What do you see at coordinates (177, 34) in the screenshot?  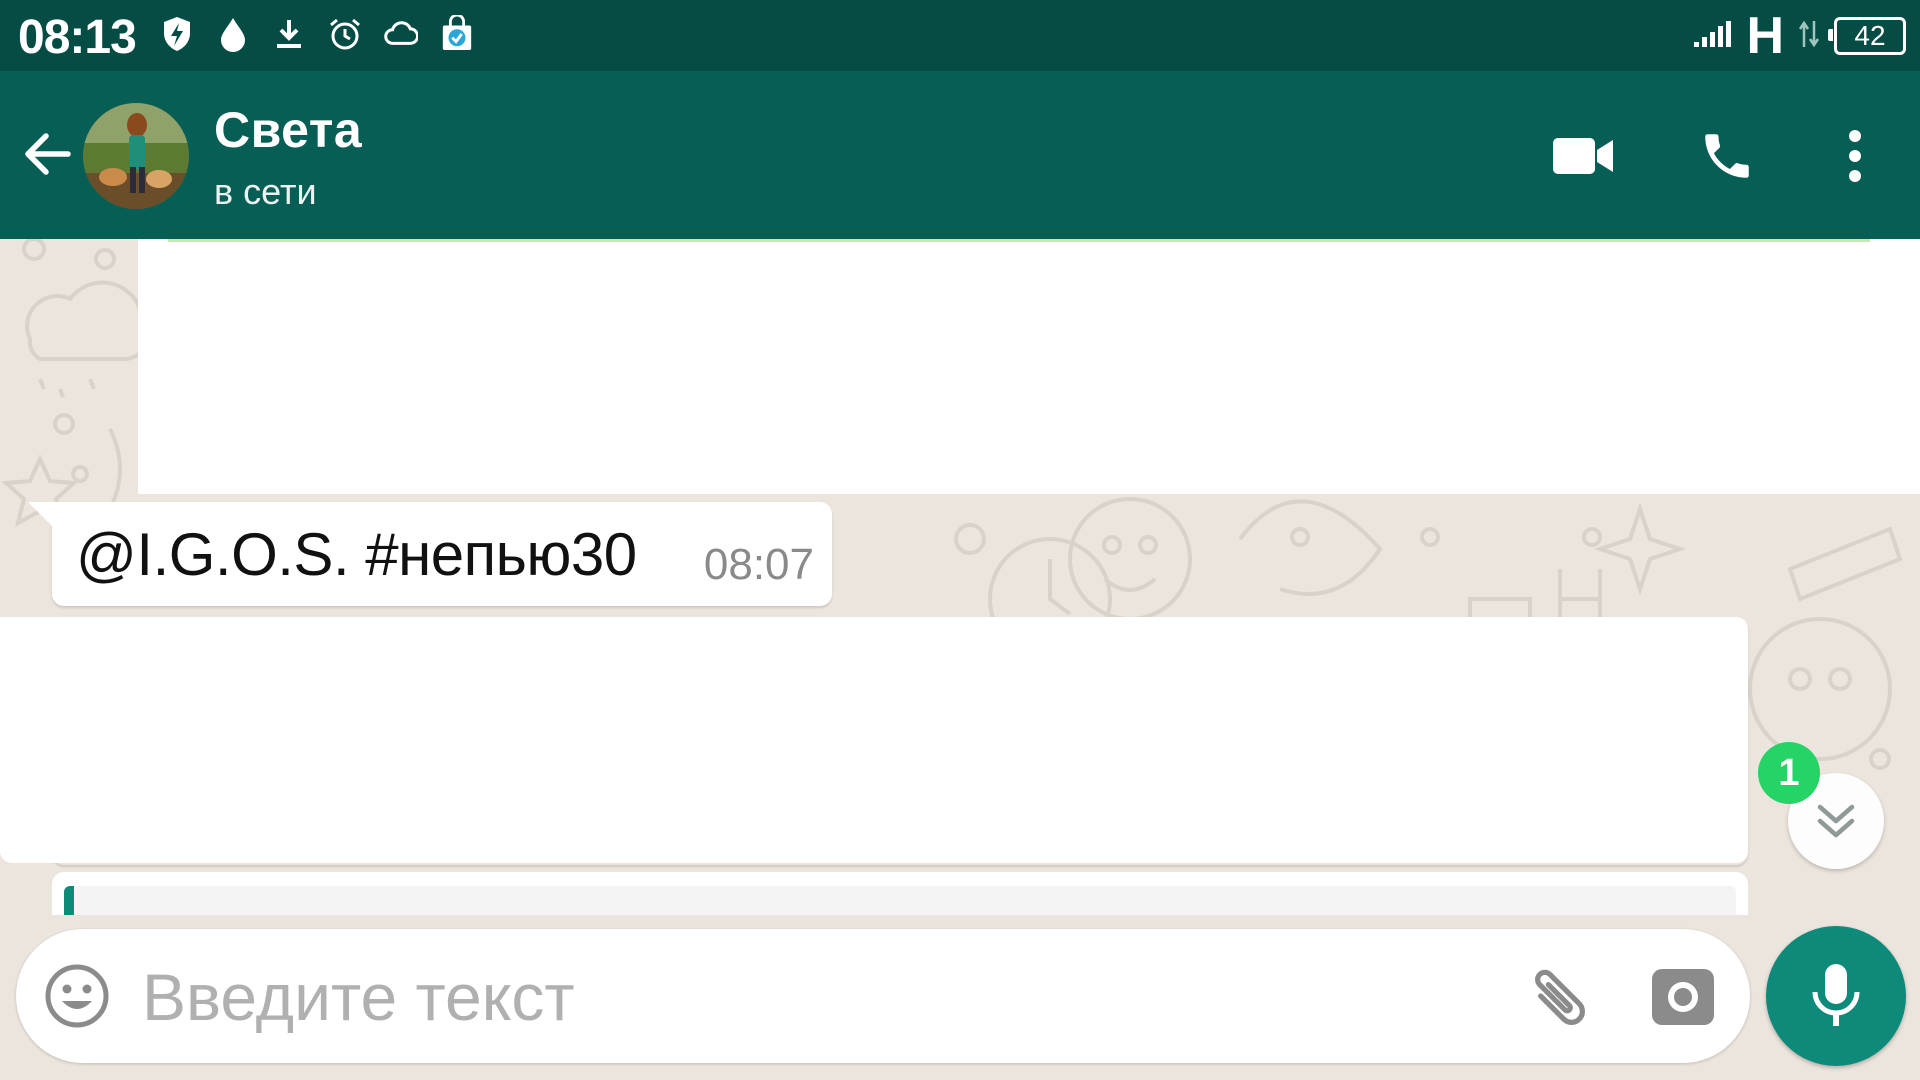 I see `shield-bolt-icon` at bounding box center [177, 34].